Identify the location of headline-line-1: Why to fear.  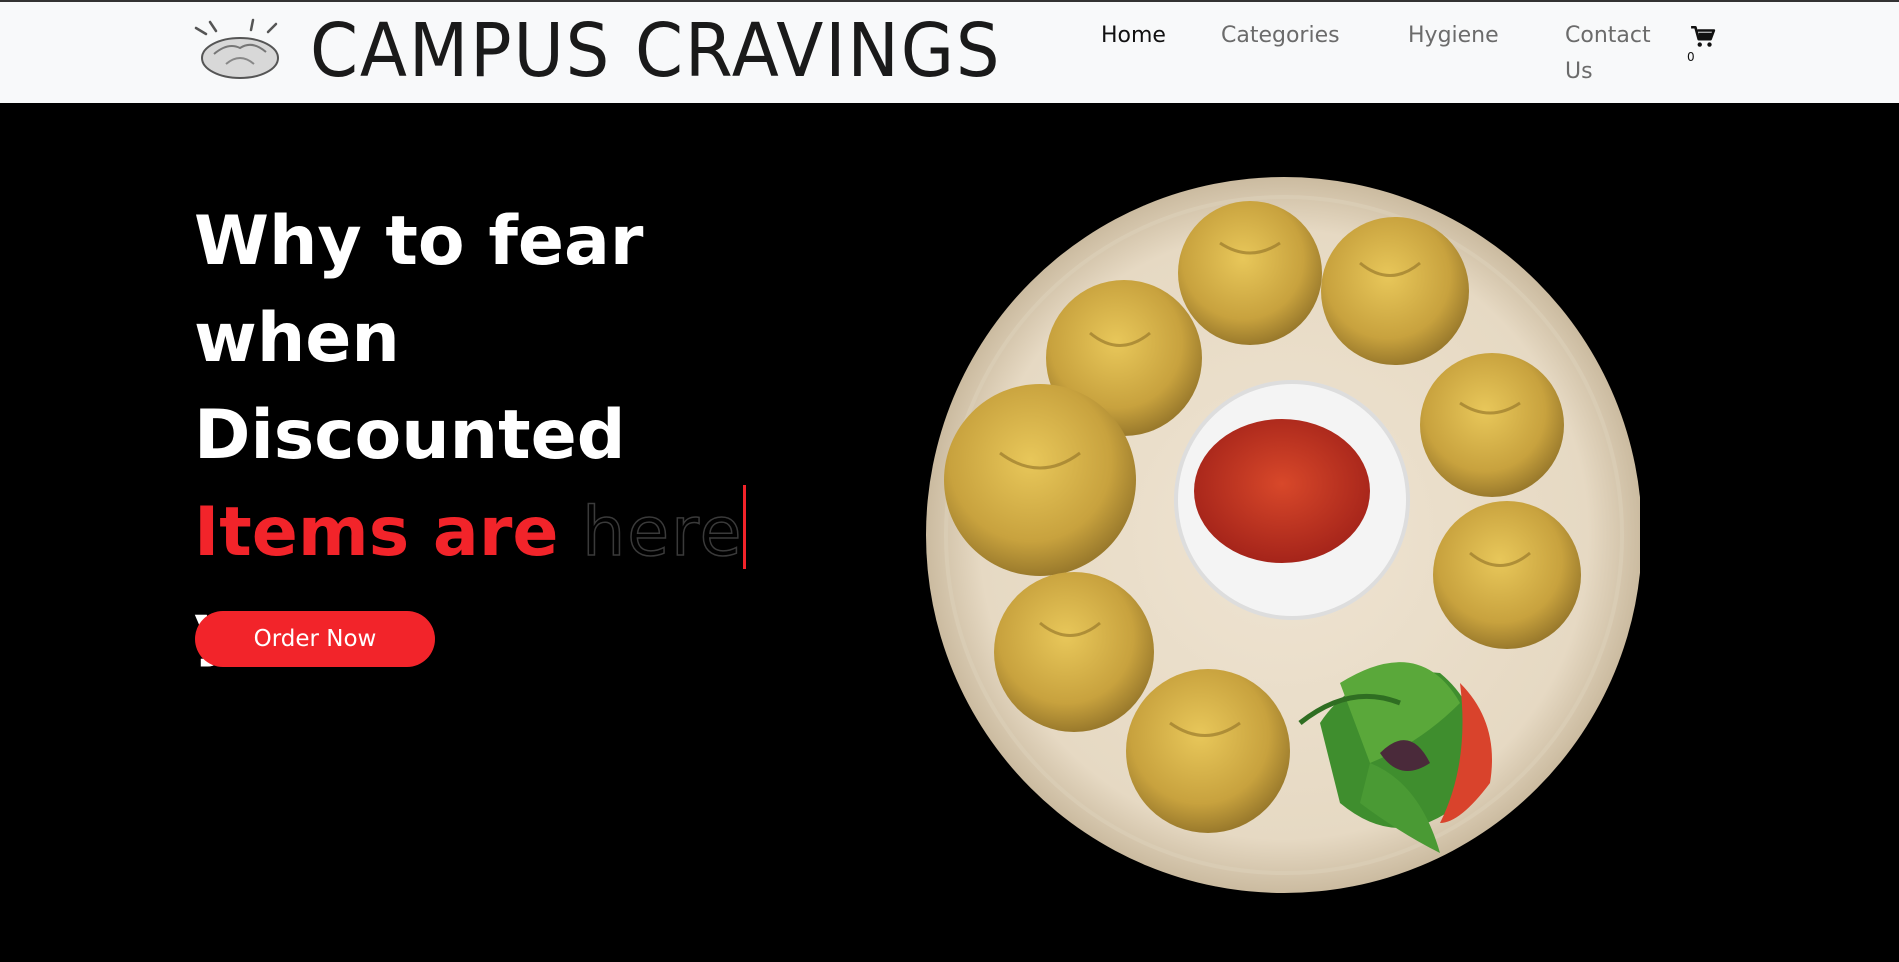
(419, 241).